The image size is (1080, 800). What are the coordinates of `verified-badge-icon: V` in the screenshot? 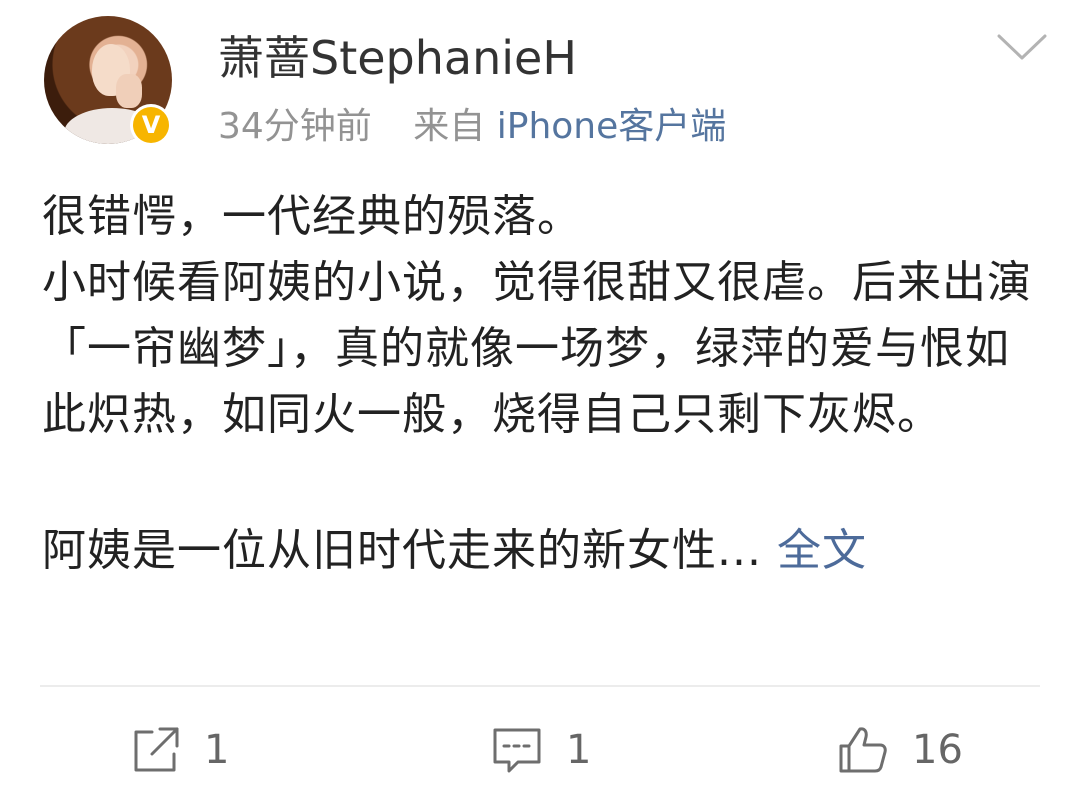 It's located at (151, 125).